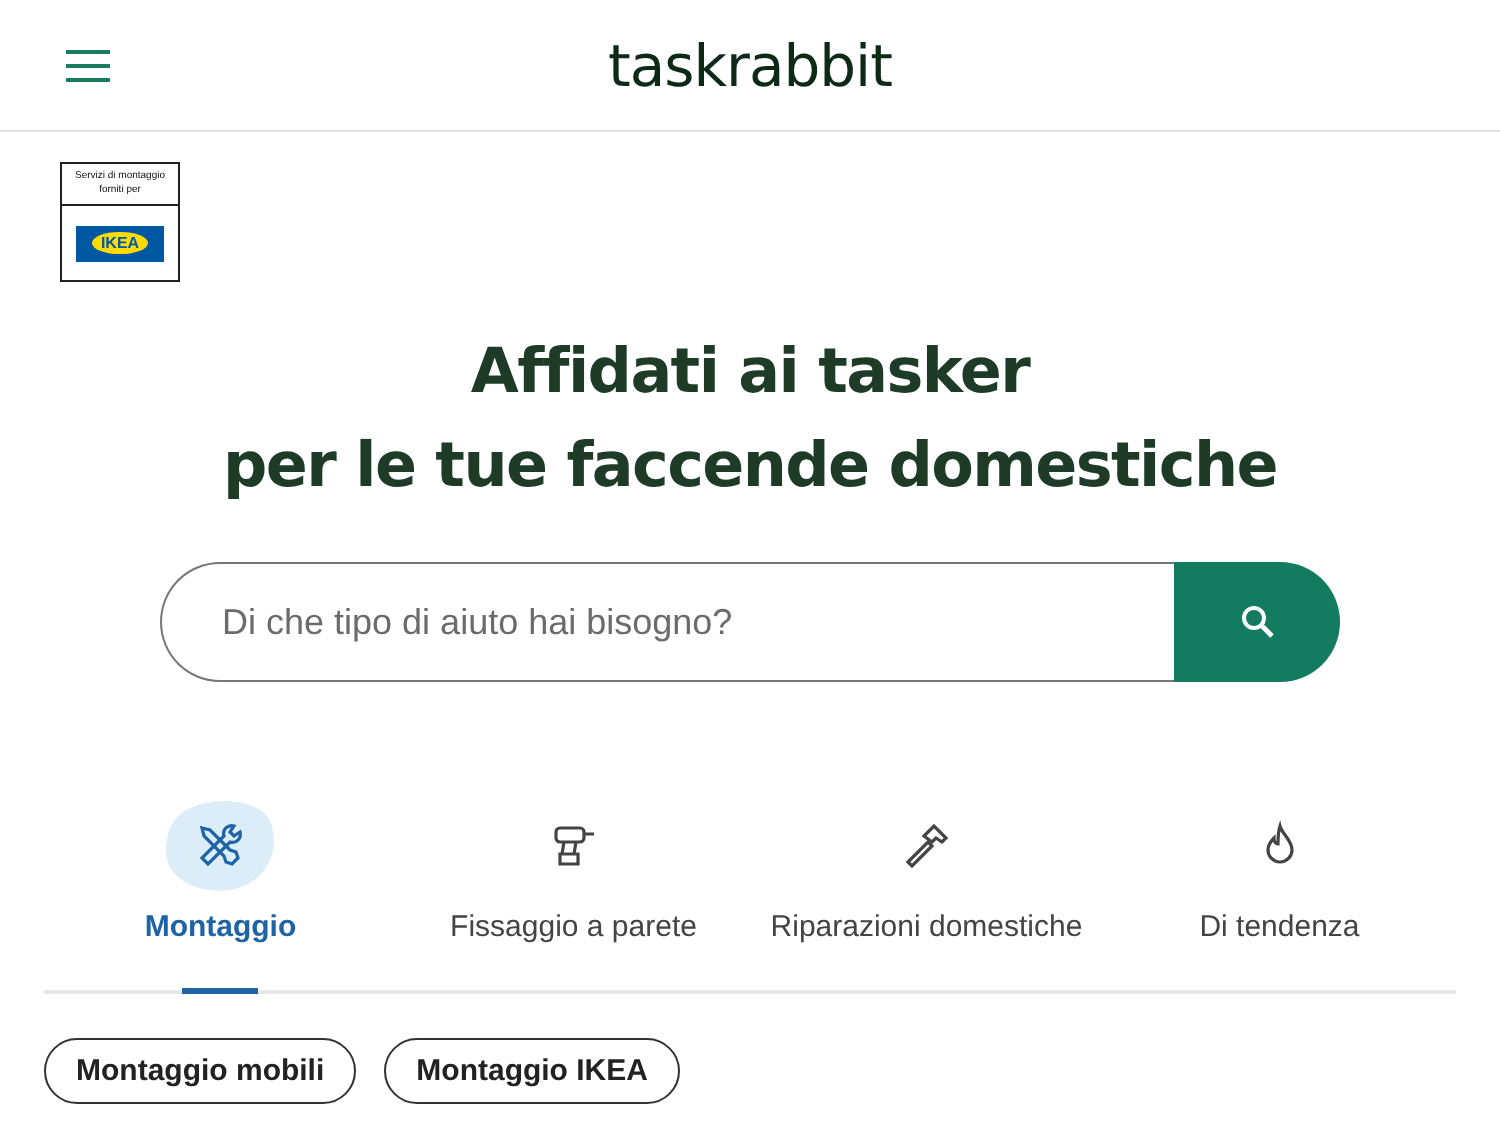 The image size is (1500, 1126). I want to click on category-tab: Riparazioni domestiche, so click(926, 894).